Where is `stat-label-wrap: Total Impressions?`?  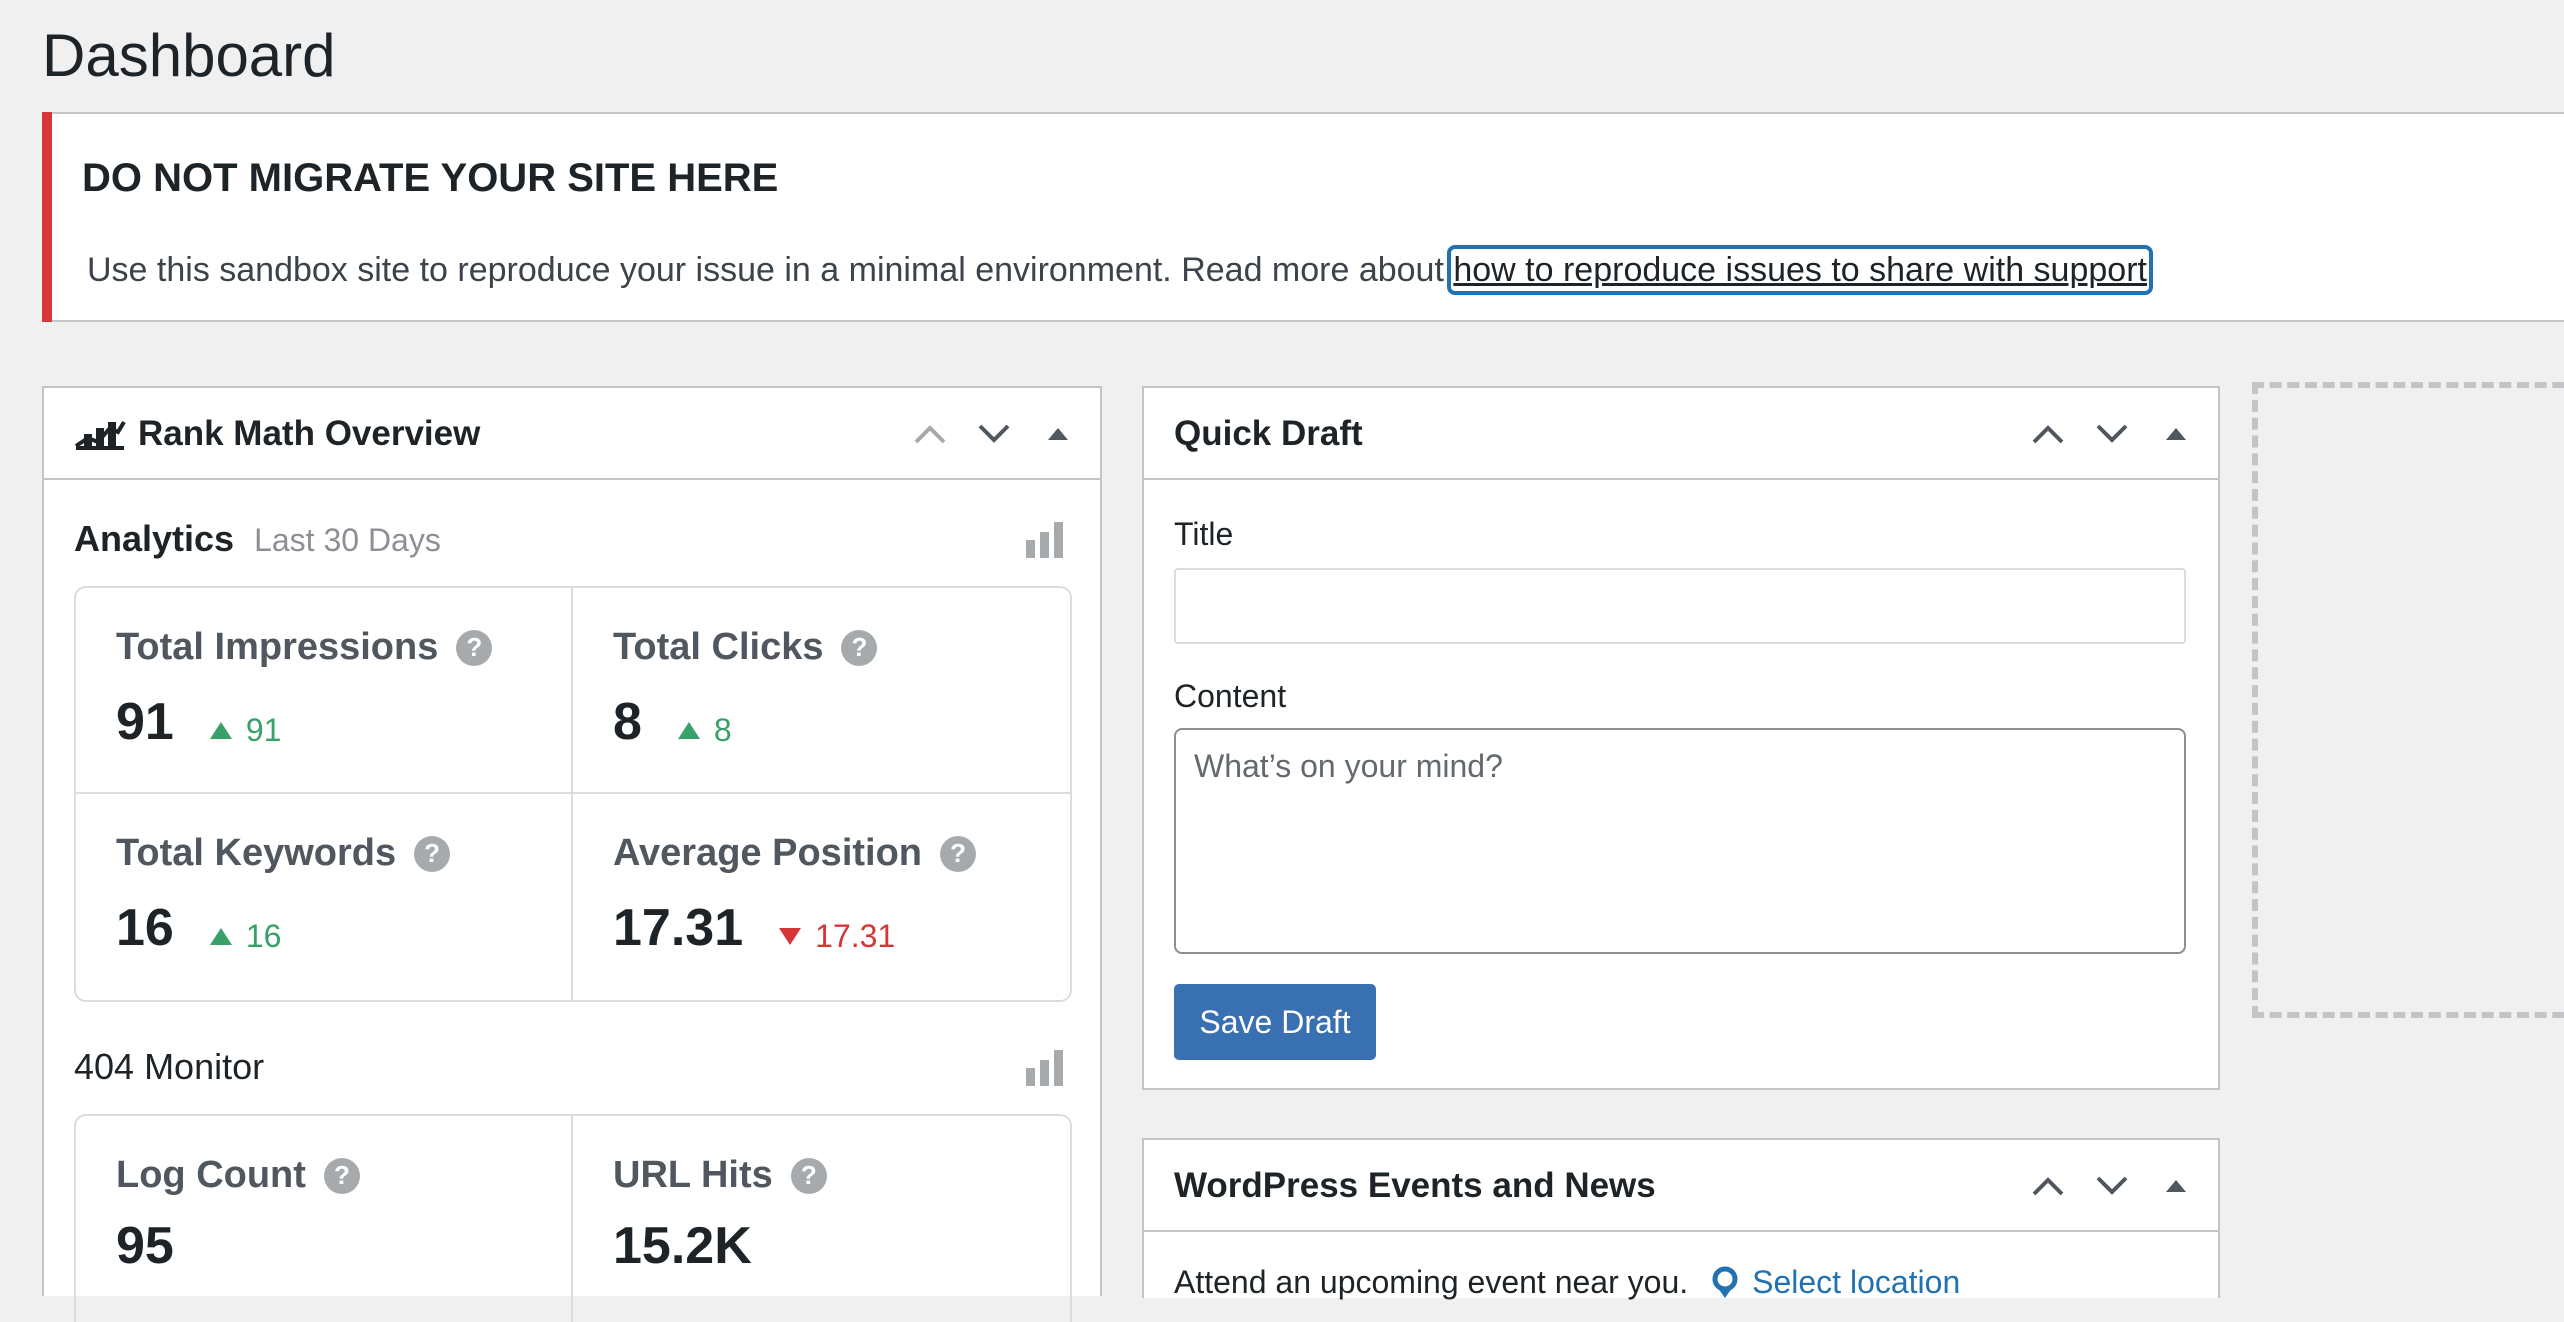
stat-label-wrap: Total Impressions? is located at coordinates (304, 647).